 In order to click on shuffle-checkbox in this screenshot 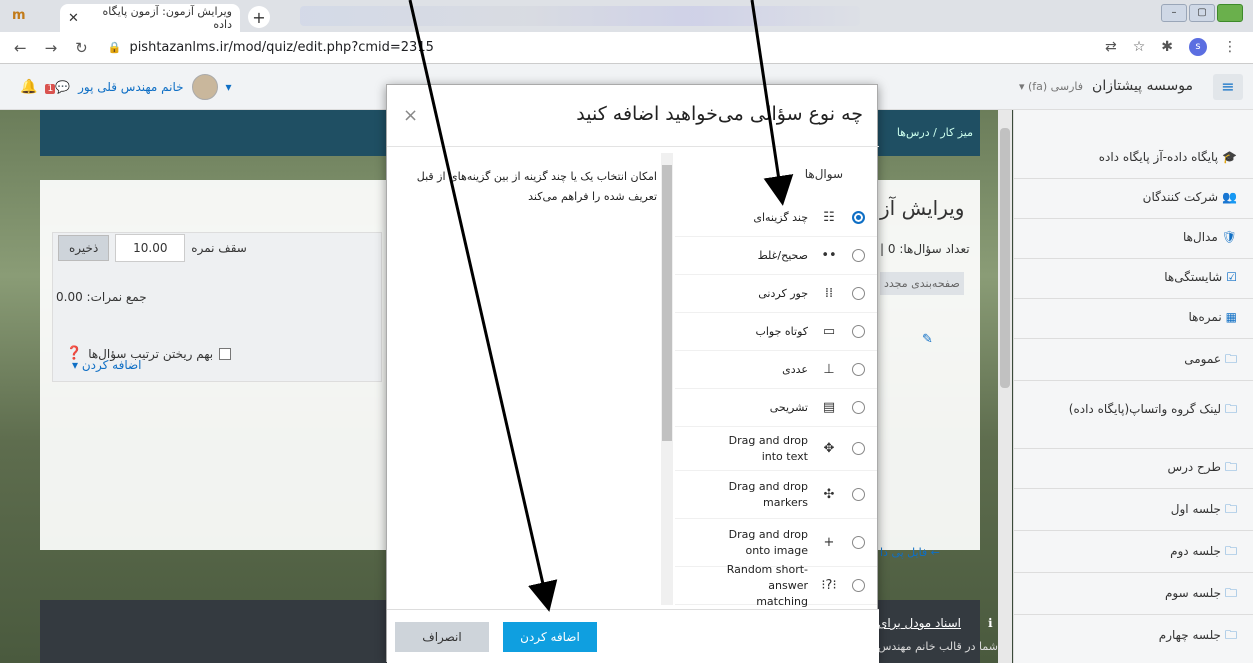, I will do `click(225, 353)`.